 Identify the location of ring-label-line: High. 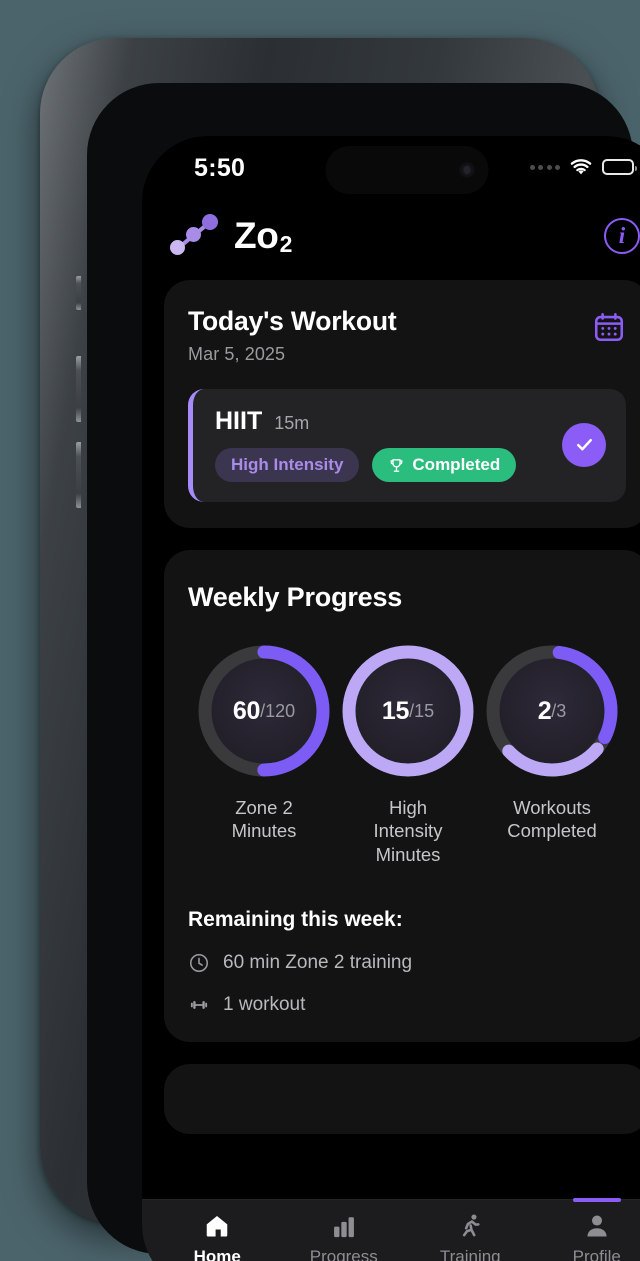
(408, 807).